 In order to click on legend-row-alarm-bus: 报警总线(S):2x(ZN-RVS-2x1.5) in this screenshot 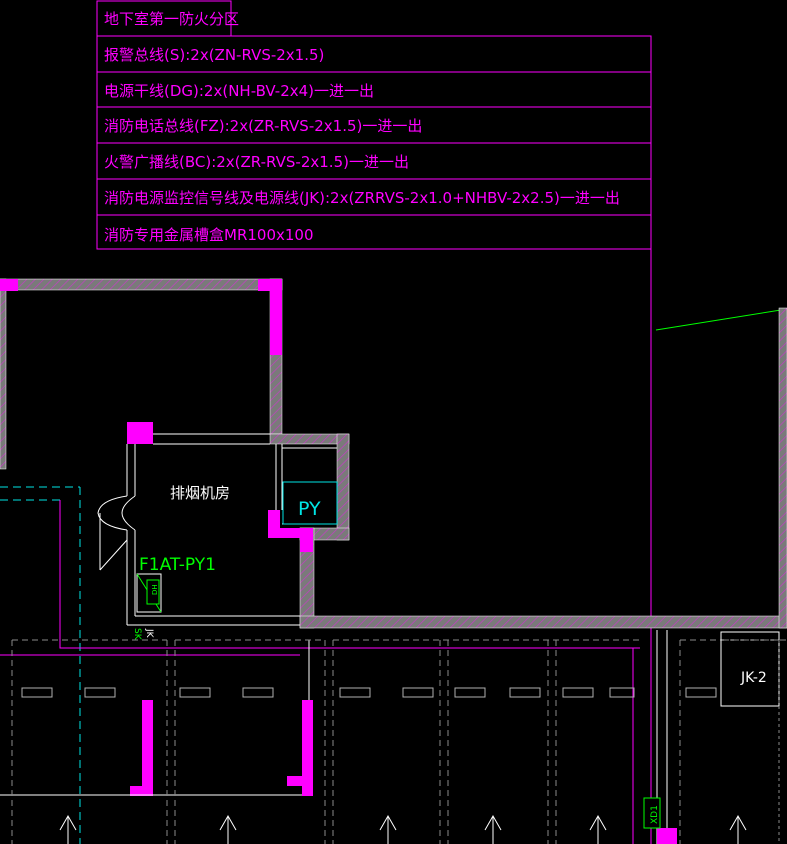, I will do `click(214, 55)`.